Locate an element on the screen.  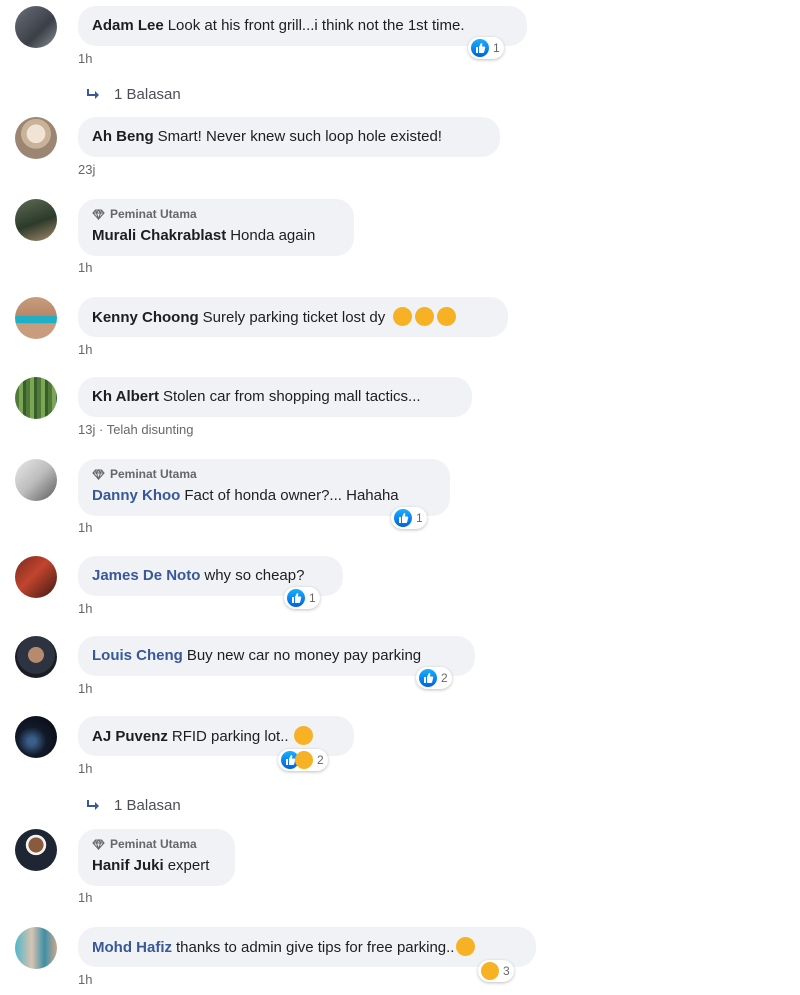
comment-author: Kh Albert is located at coordinates (125, 396).